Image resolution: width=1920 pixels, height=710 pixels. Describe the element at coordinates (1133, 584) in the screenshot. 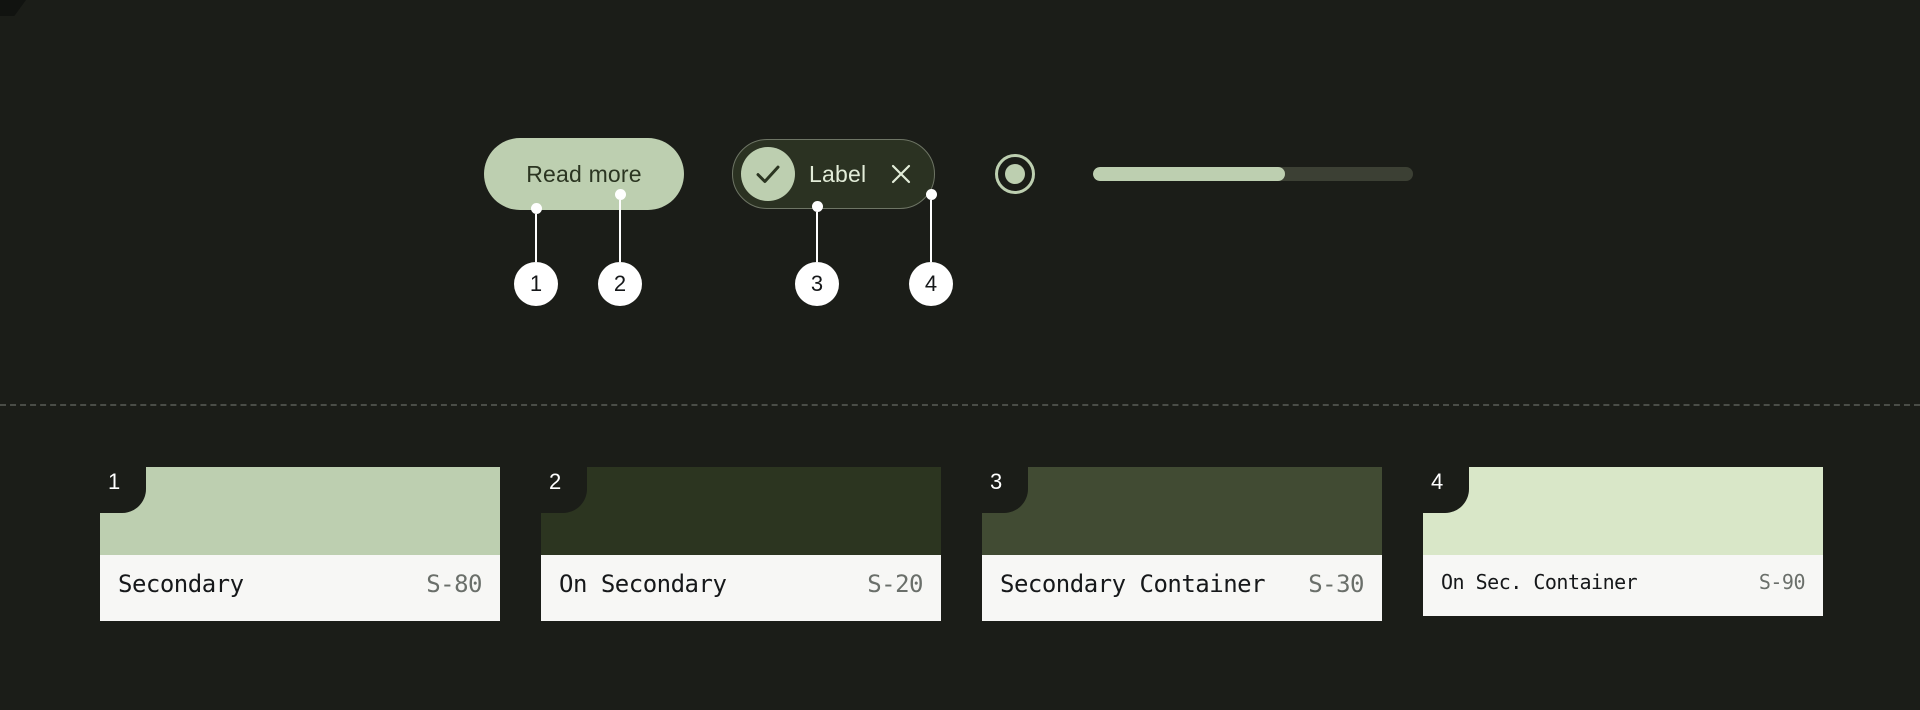

I see `swatch-name: Secondary Container` at that location.